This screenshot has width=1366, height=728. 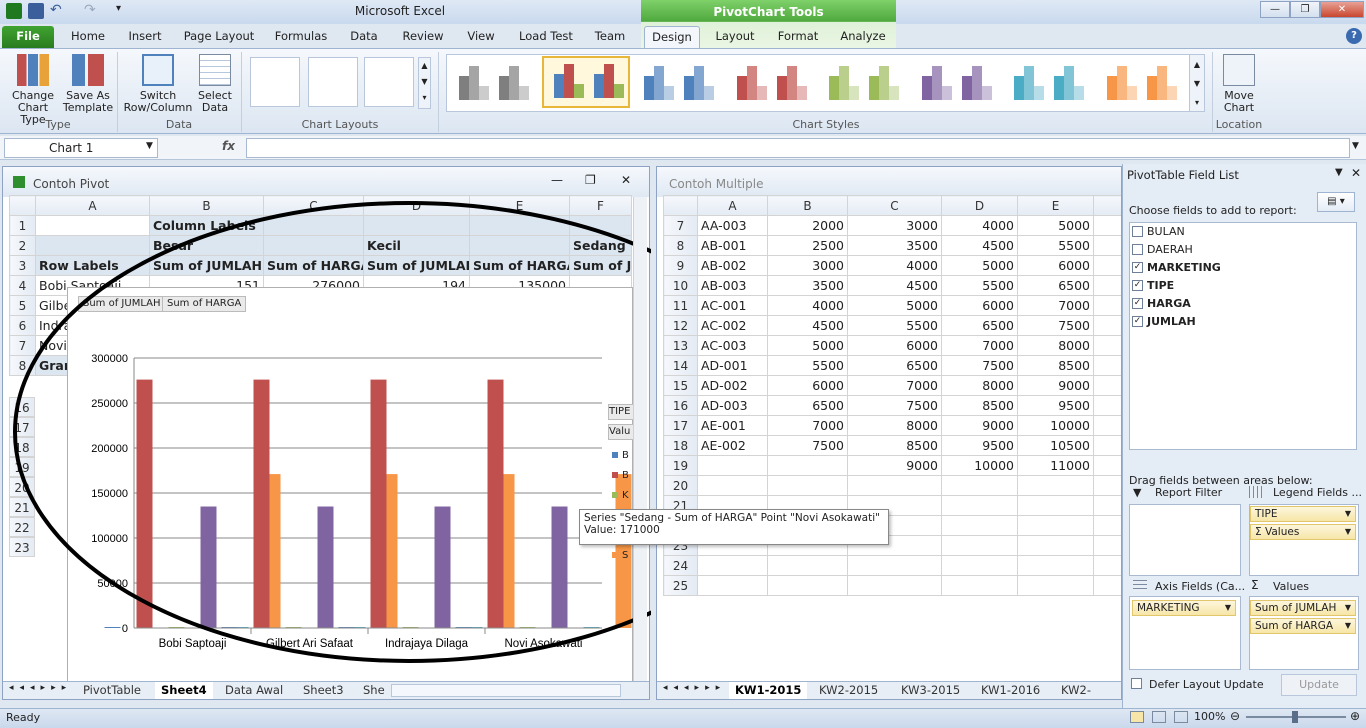 What do you see at coordinates (206, 205) in the screenshot?
I see `col-header: B` at bounding box center [206, 205].